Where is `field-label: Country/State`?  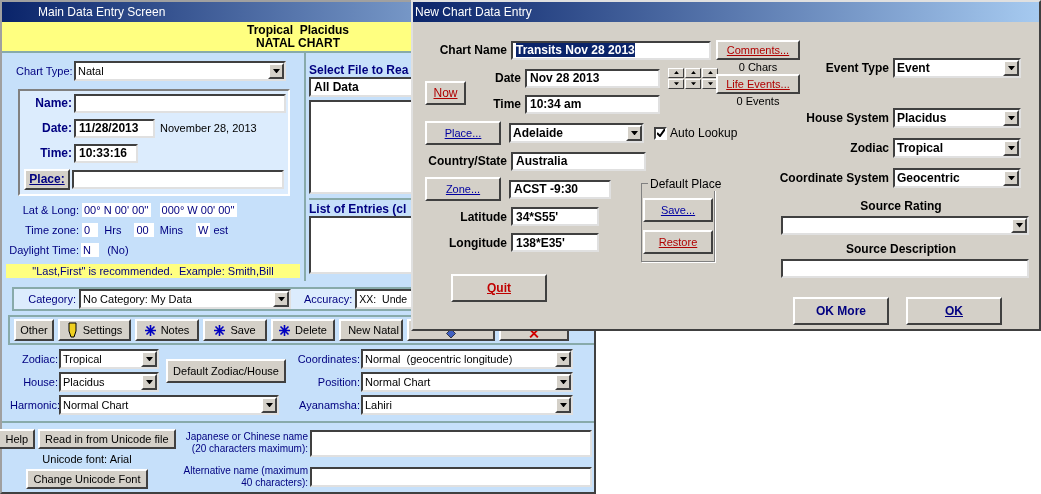
field-label: Country/State is located at coordinates (467, 161).